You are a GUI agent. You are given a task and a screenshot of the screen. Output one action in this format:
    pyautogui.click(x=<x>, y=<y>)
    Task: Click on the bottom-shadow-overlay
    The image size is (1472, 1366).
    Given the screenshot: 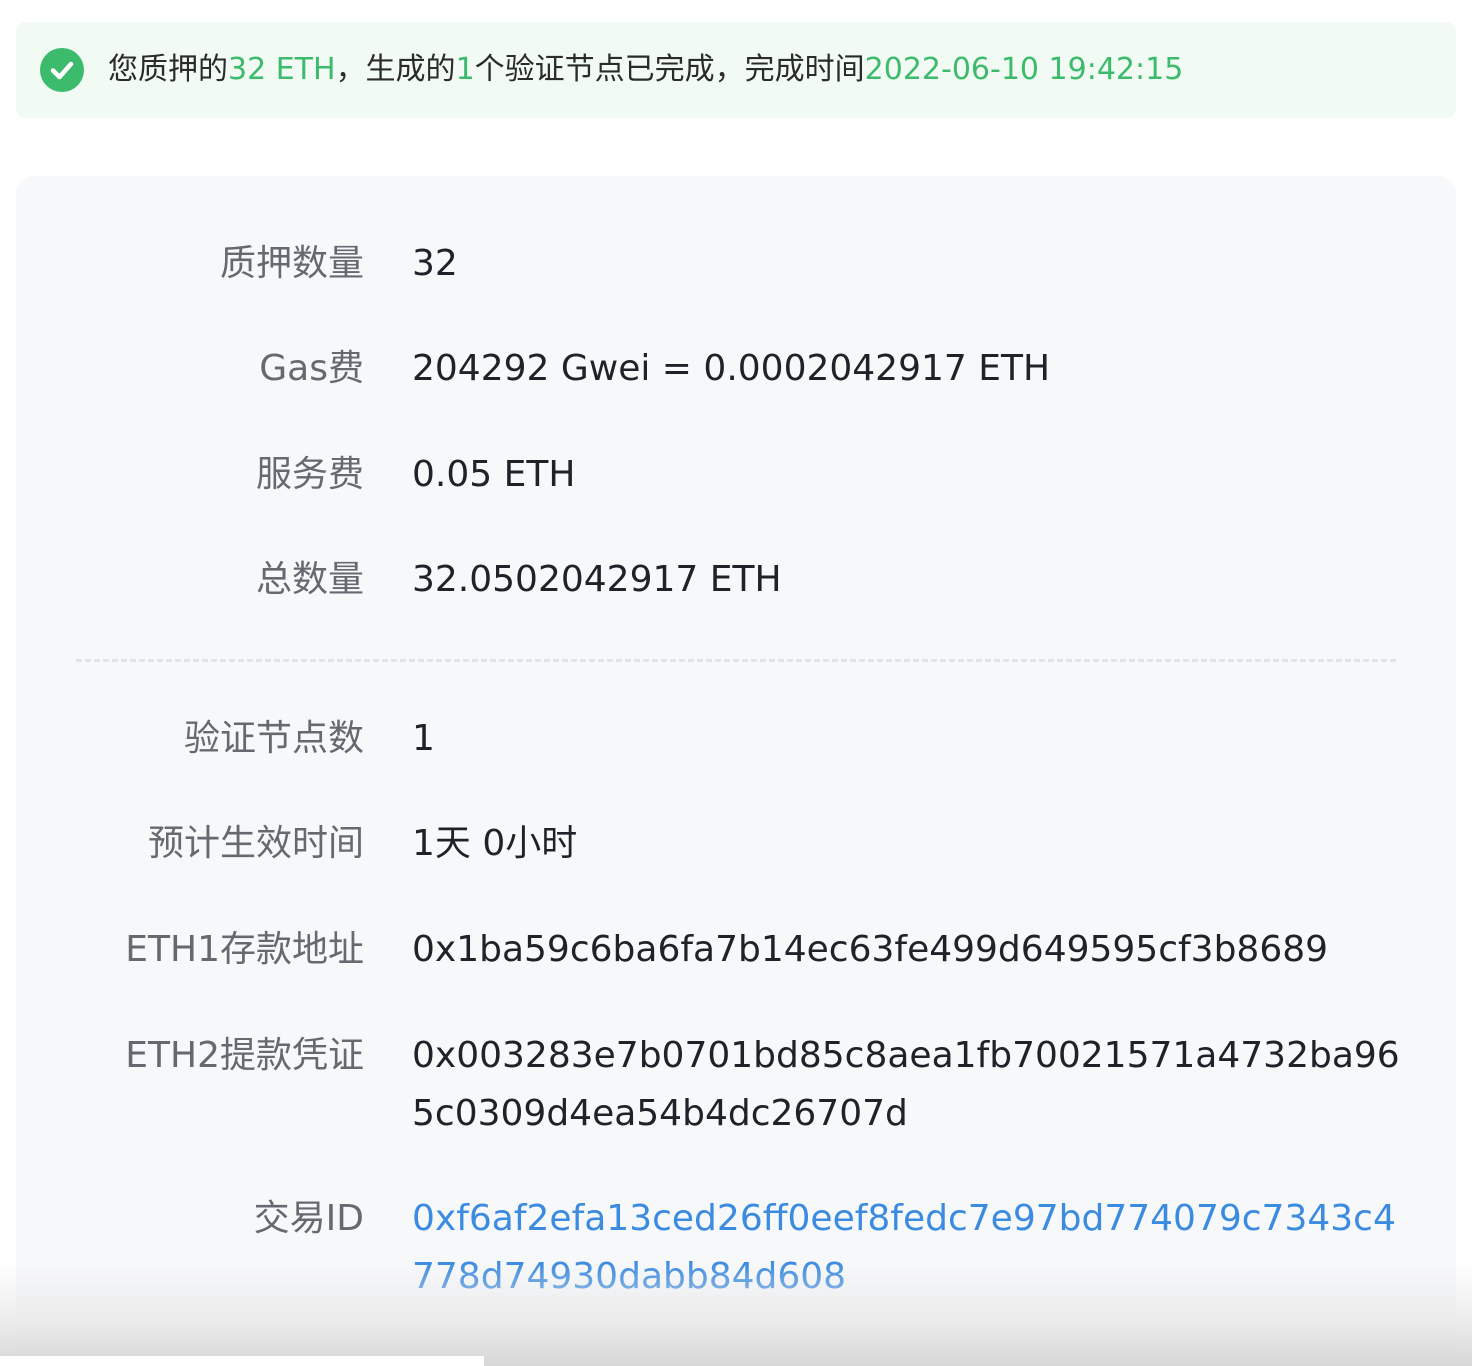 What is the action you would take?
    pyautogui.click(x=736, y=1314)
    